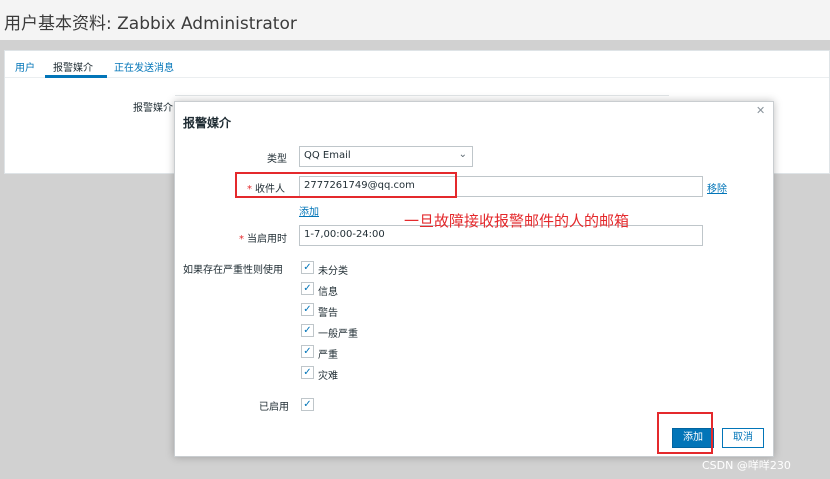 The image size is (830, 479). I want to click on severity-option-label: 警告, so click(328, 313).